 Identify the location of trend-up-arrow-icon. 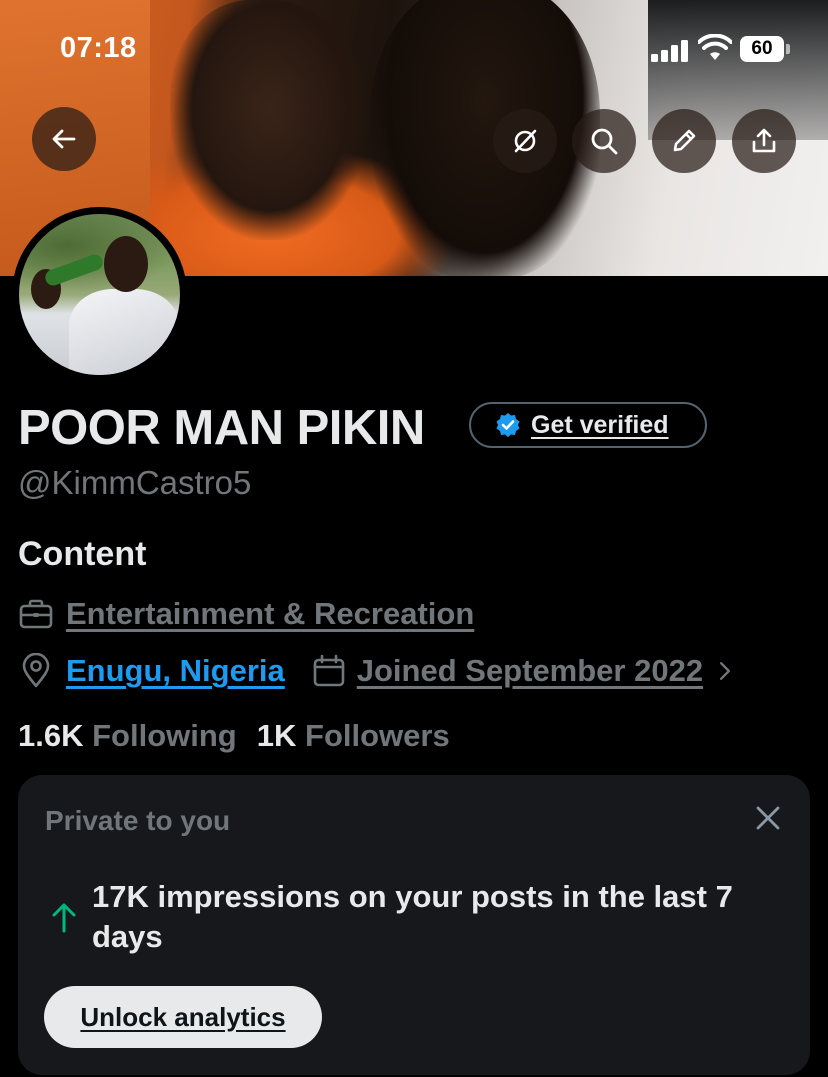
(64, 918).